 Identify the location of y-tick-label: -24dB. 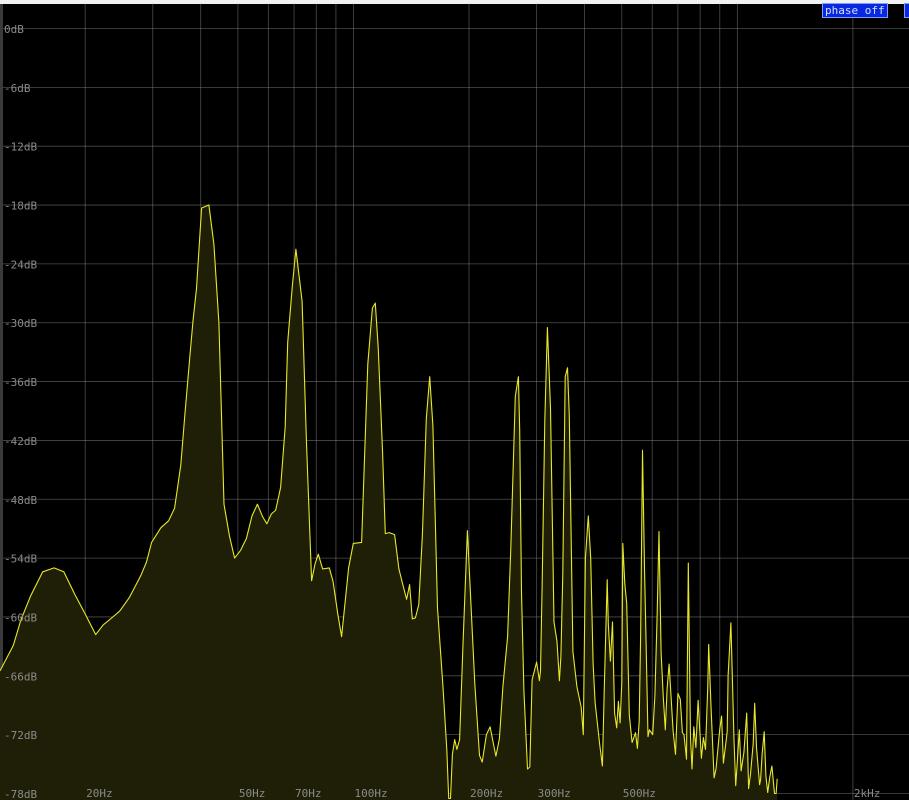
(20, 264).